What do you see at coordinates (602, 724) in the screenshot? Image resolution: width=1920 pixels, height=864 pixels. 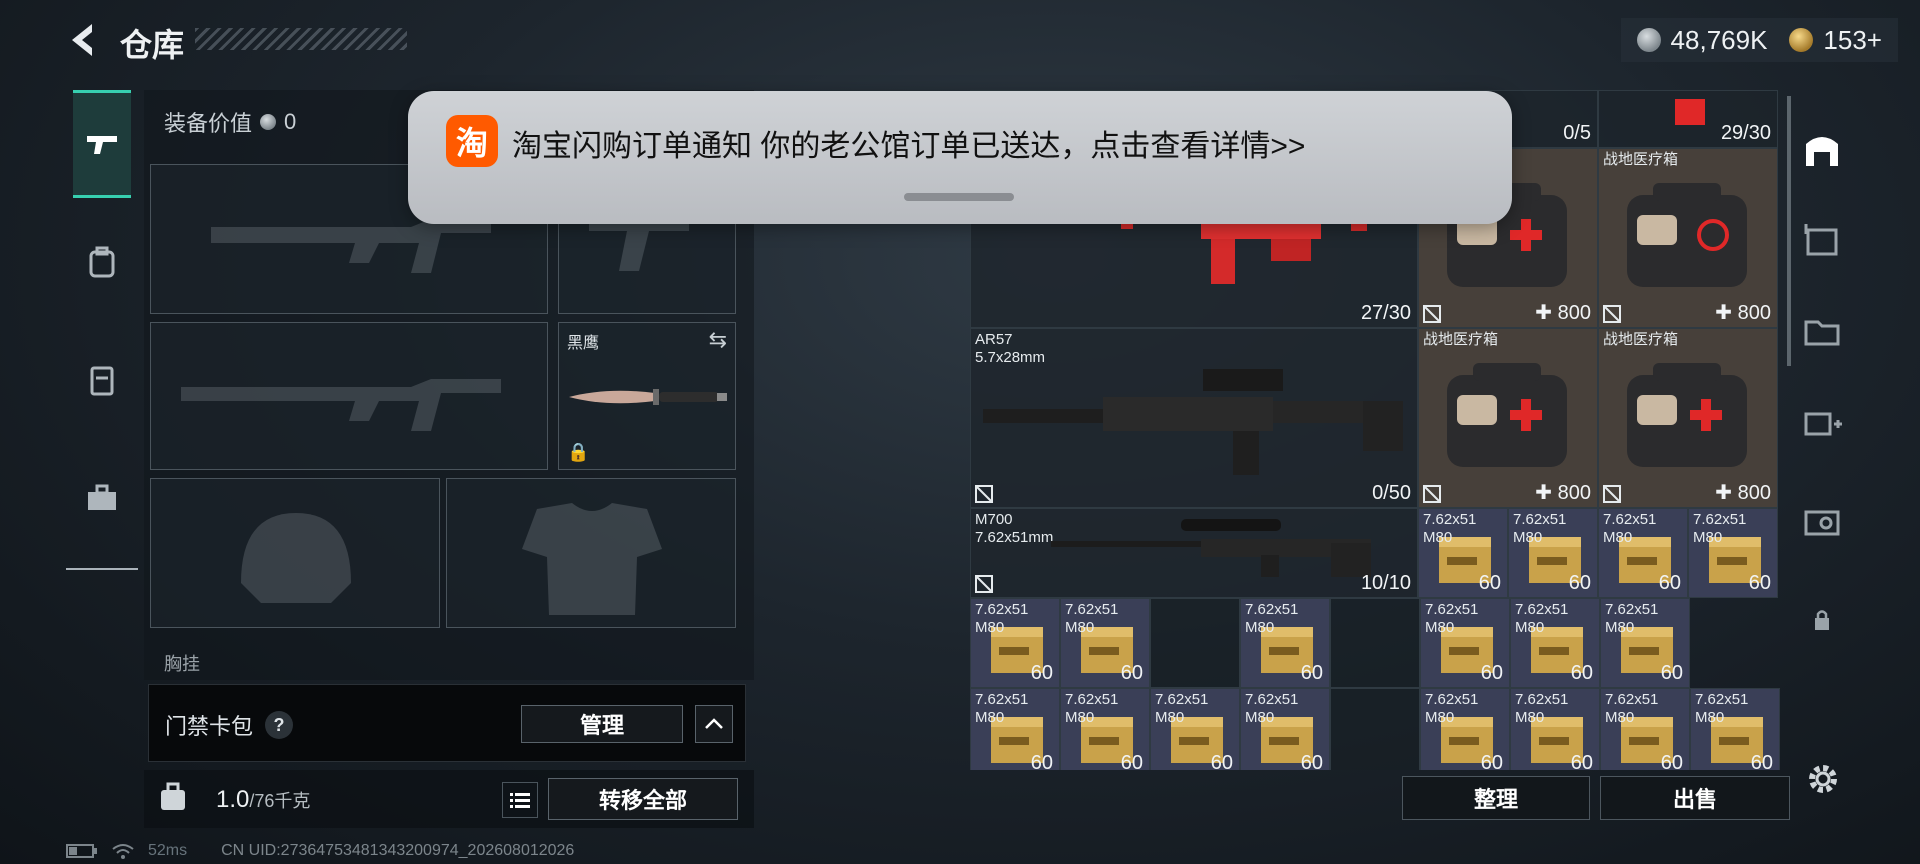 I see `manage-button: 管理` at bounding box center [602, 724].